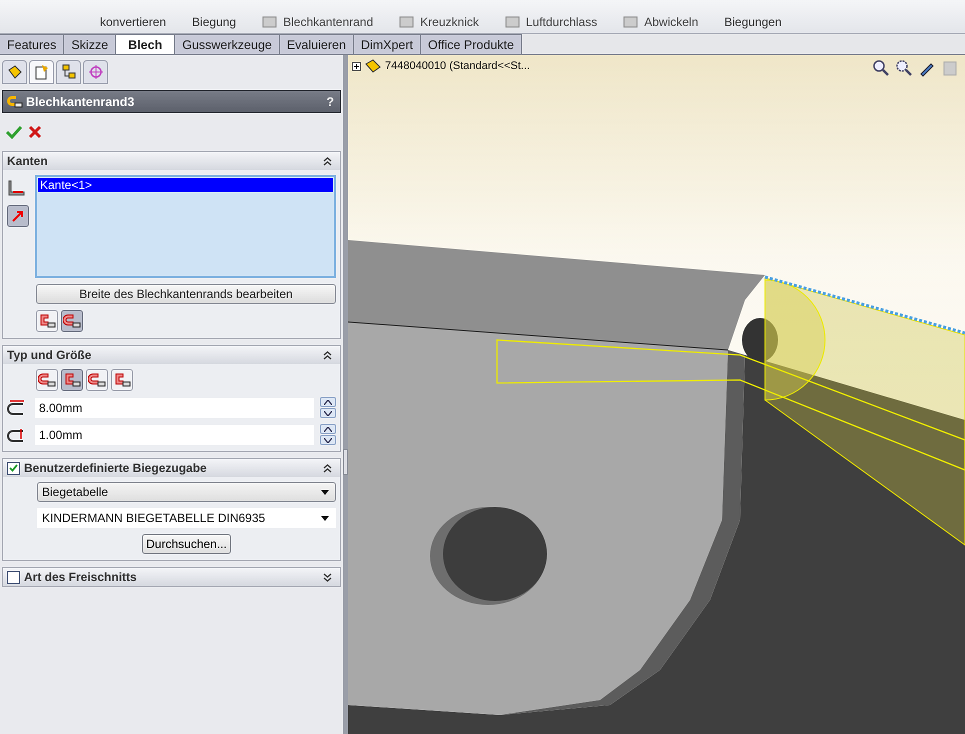 Image resolution: width=965 pixels, height=734 pixels. What do you see at coordinates (671, 22) in the screenshot?
I see `ribbon-button: Abwickeln` at bounding box center [671, 22].